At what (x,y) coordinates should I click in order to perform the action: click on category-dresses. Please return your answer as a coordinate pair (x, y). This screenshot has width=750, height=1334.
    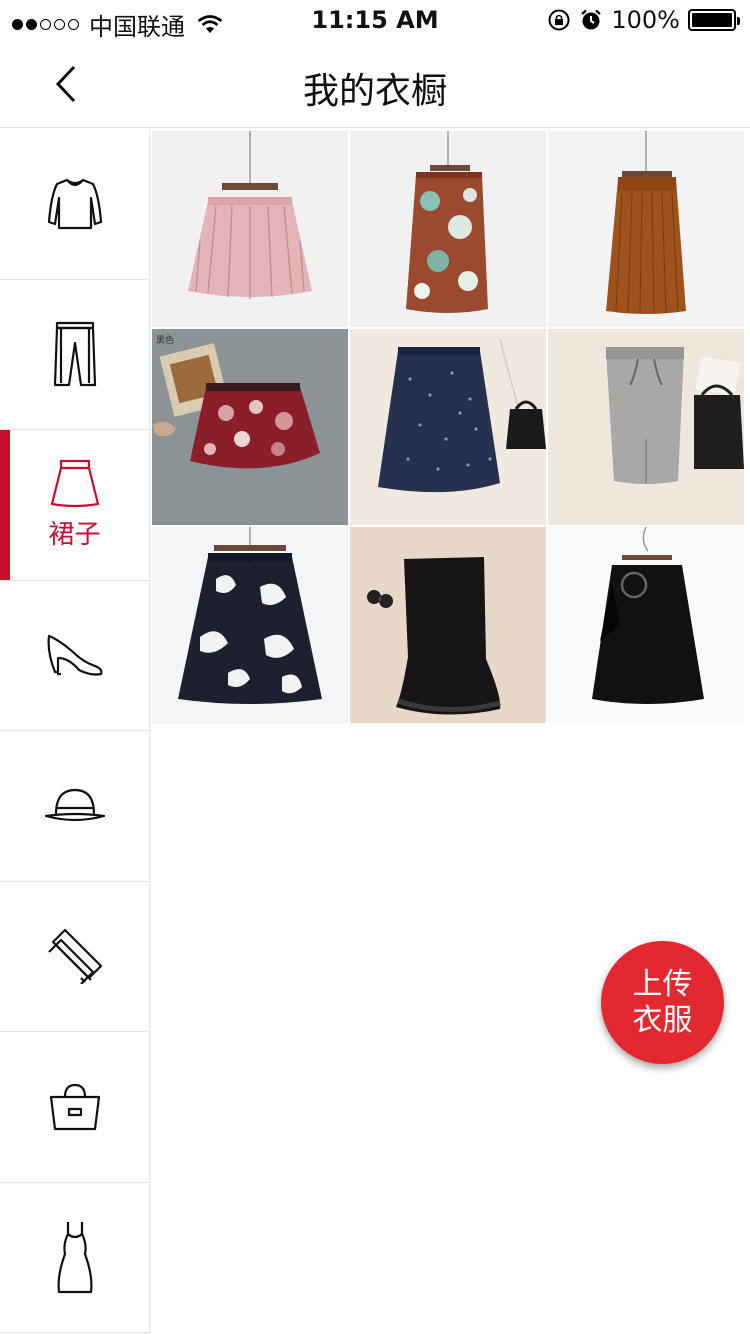
    Looking at the image, I should click on (74, 1258).